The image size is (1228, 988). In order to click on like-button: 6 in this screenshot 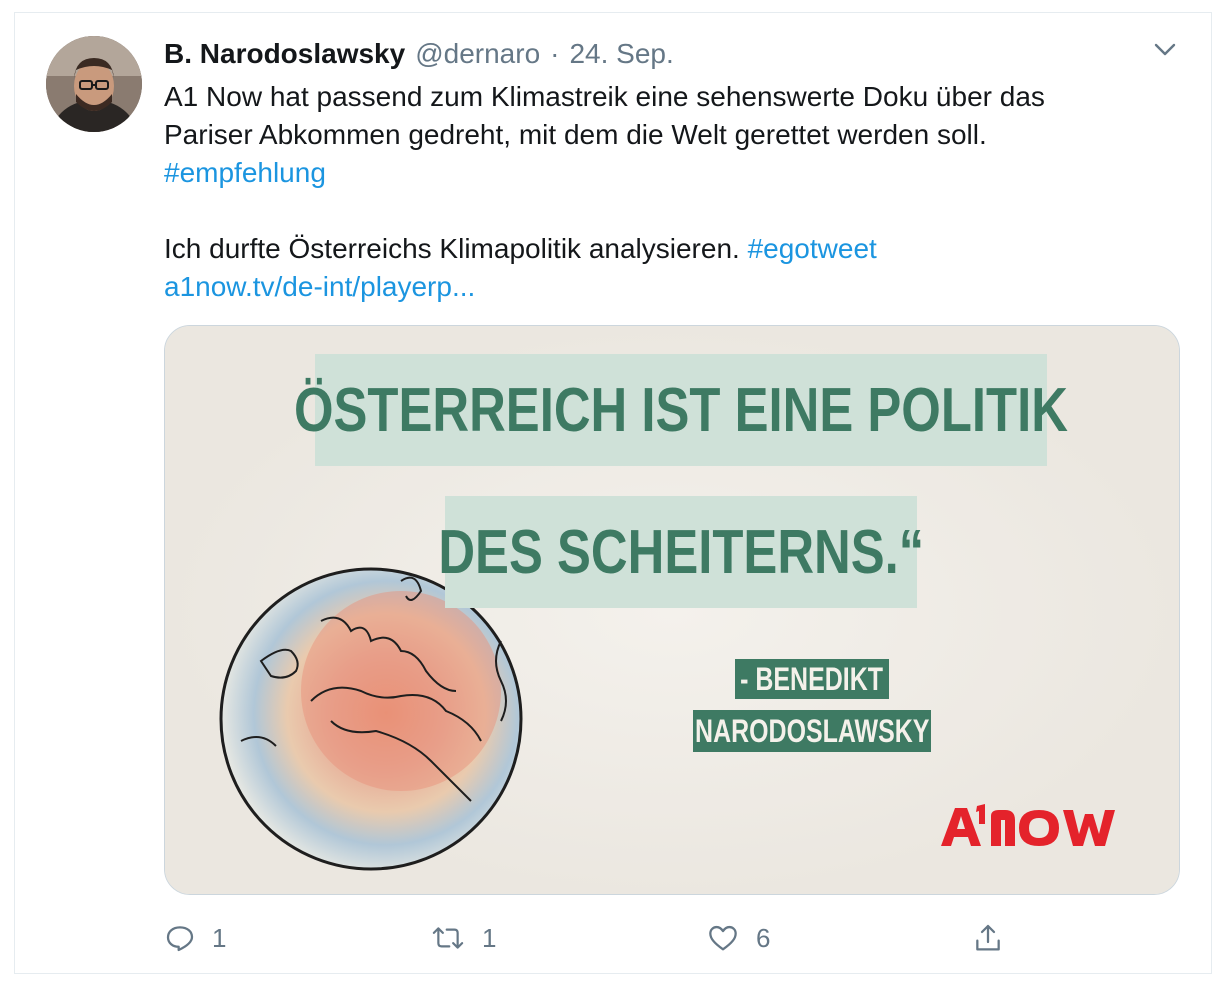, I will do `click(738, 938)`.